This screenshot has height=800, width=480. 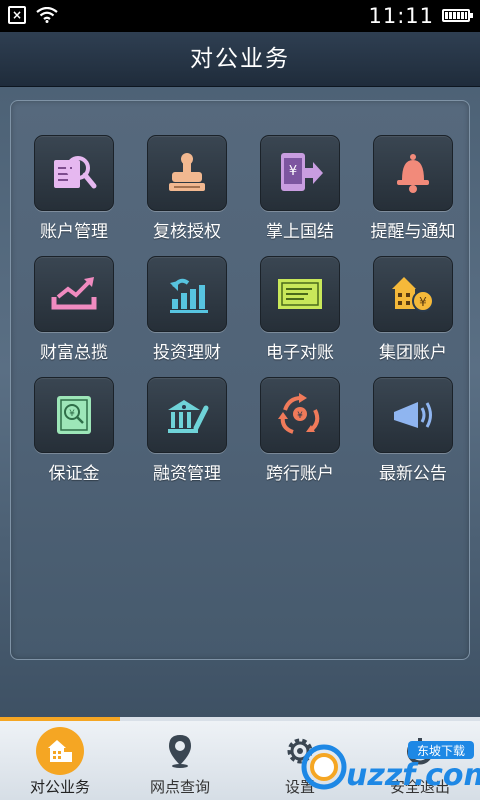 I want to click on menu-label: 融资管理, so click(x=187, y=474).